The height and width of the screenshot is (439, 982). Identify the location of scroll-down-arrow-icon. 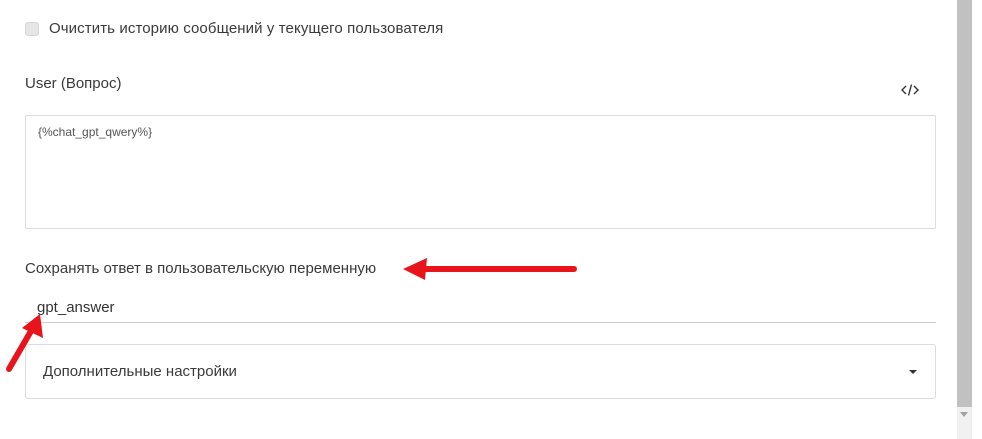
(964, 414).